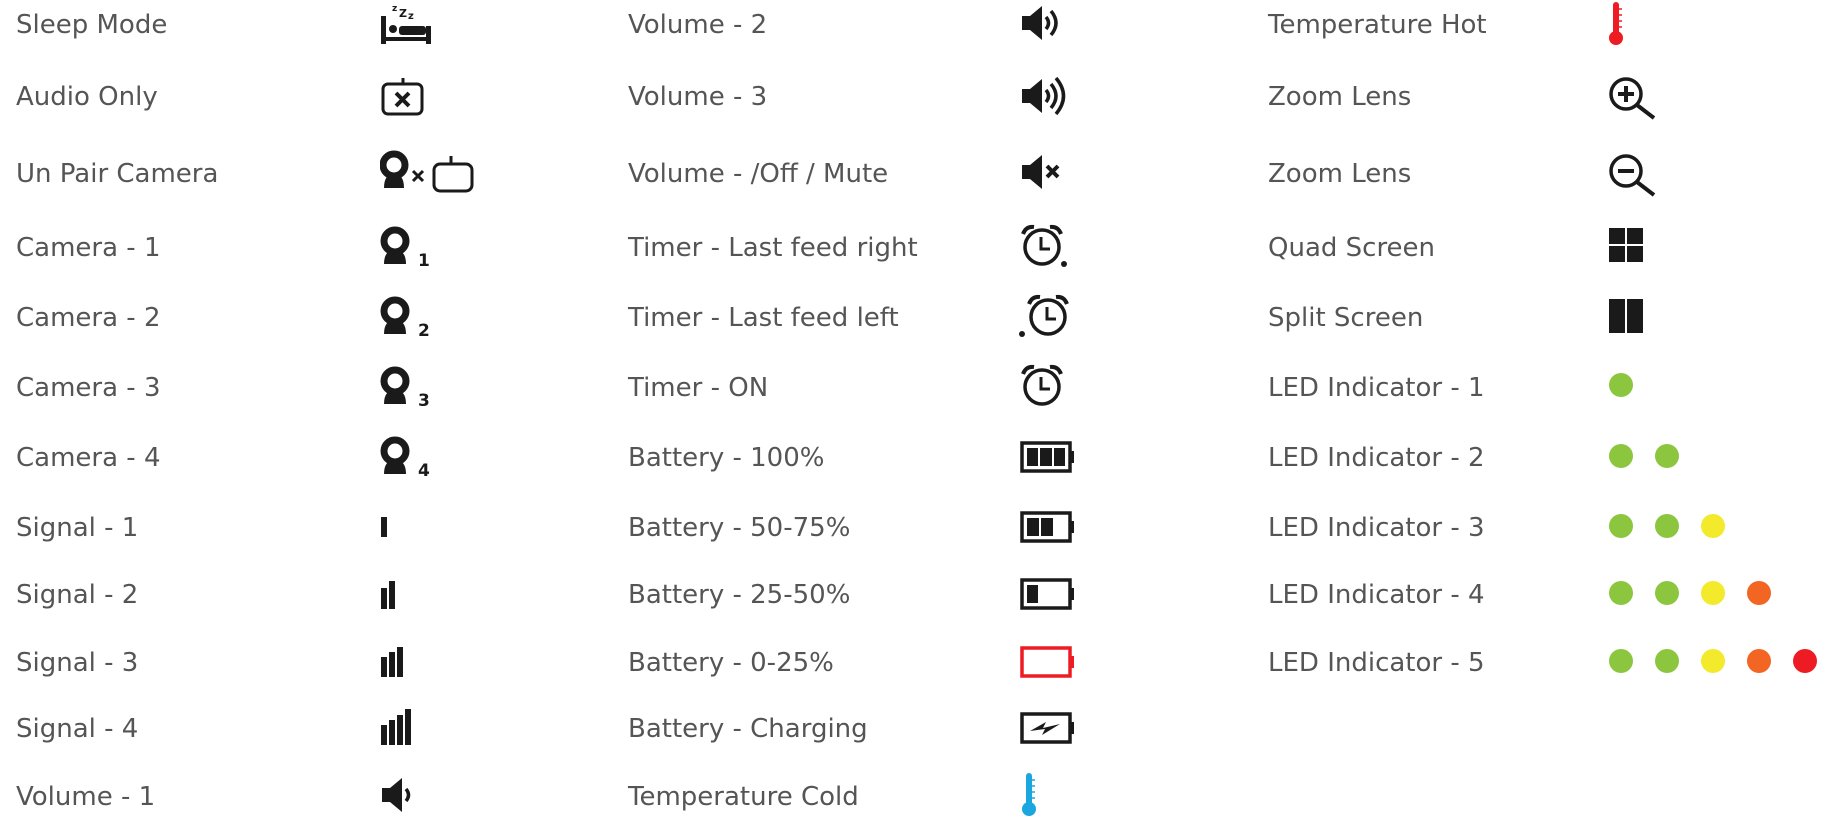 The width and height of the screenshot is (1831, 817). I want to click on battery-100-icon, so click(1047, 457).